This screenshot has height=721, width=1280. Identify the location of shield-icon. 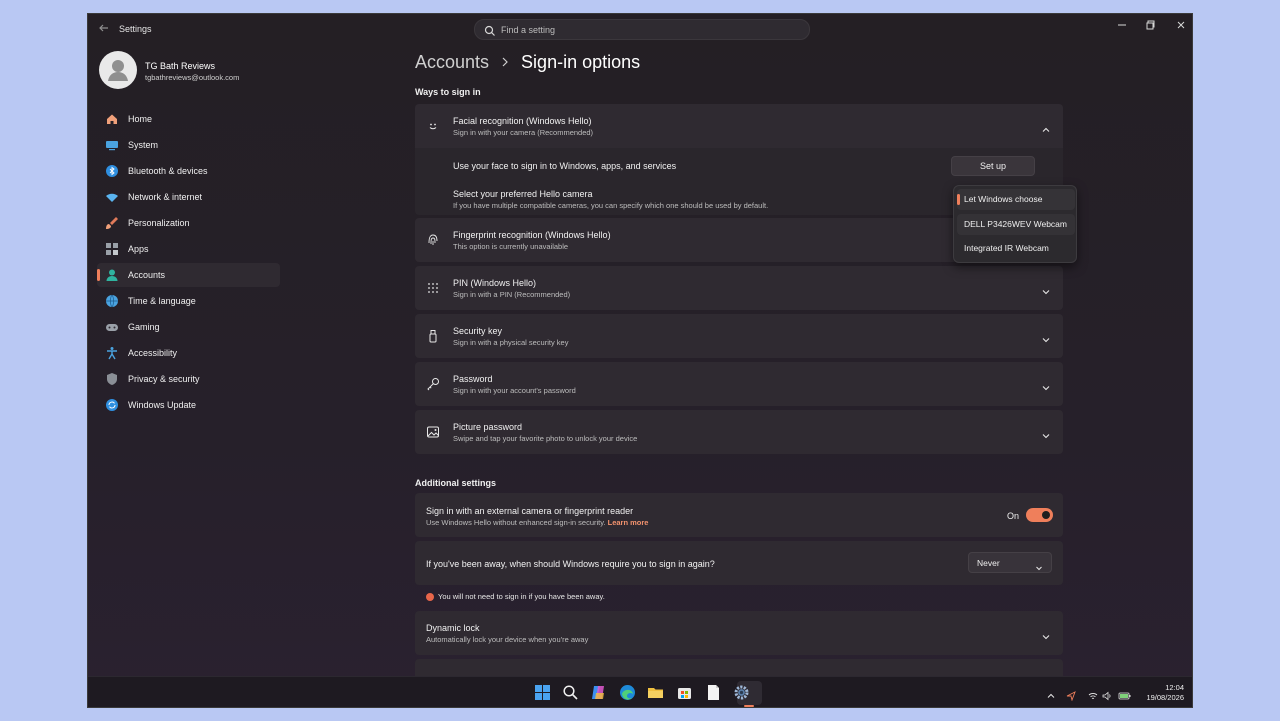
(112, 379).